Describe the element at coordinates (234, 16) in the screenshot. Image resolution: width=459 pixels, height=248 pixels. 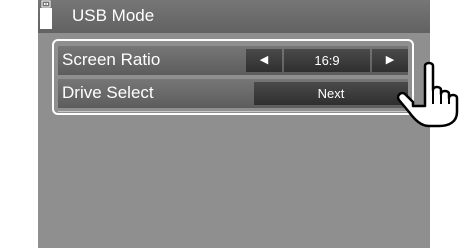
I see `title-bar: USB Mode` at that location.